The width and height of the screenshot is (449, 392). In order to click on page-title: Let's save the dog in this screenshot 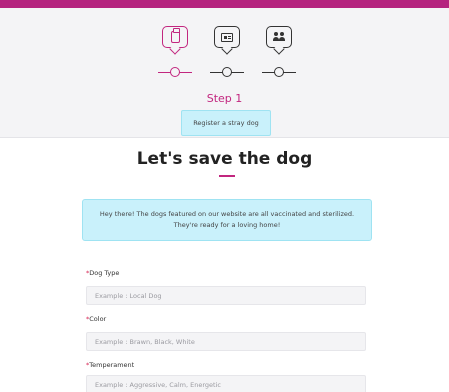, I will do `click(224, 159)`.